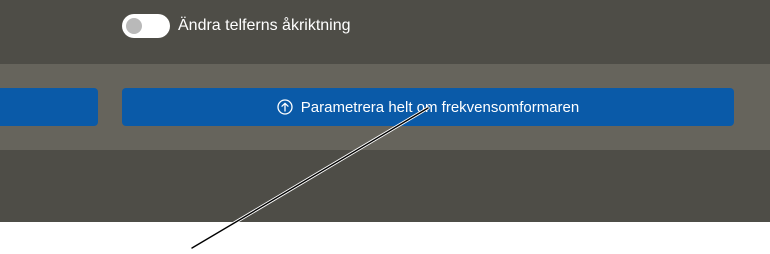 This screenshot has width=770, height=254. What do you see at coordinates (440, 107) in the screenshot?
I see `reparameterize-label: Parametrera helt om frekvensomformaren` at bounding box center [440, 107].